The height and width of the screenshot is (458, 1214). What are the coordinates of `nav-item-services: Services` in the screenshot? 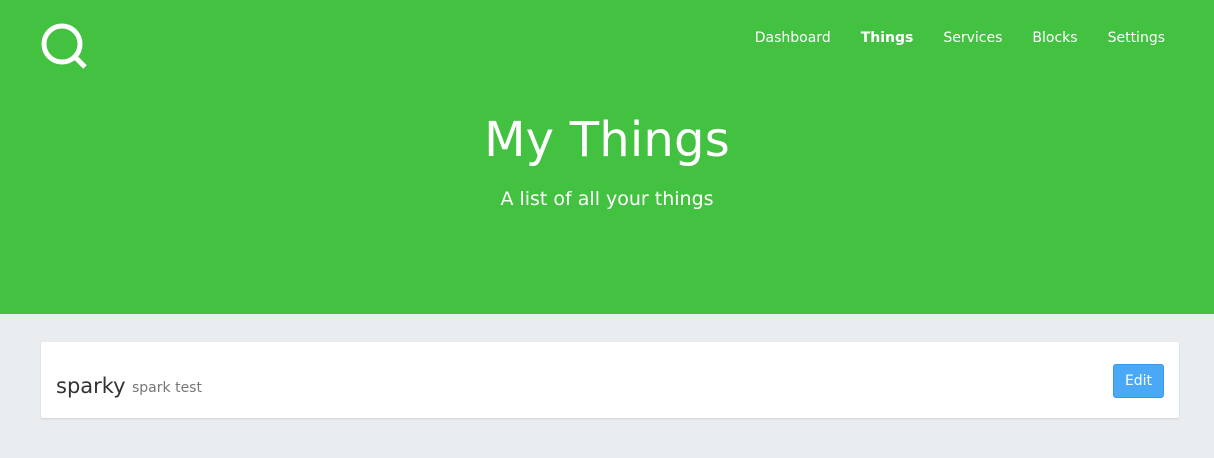 It's located at (957, 38).